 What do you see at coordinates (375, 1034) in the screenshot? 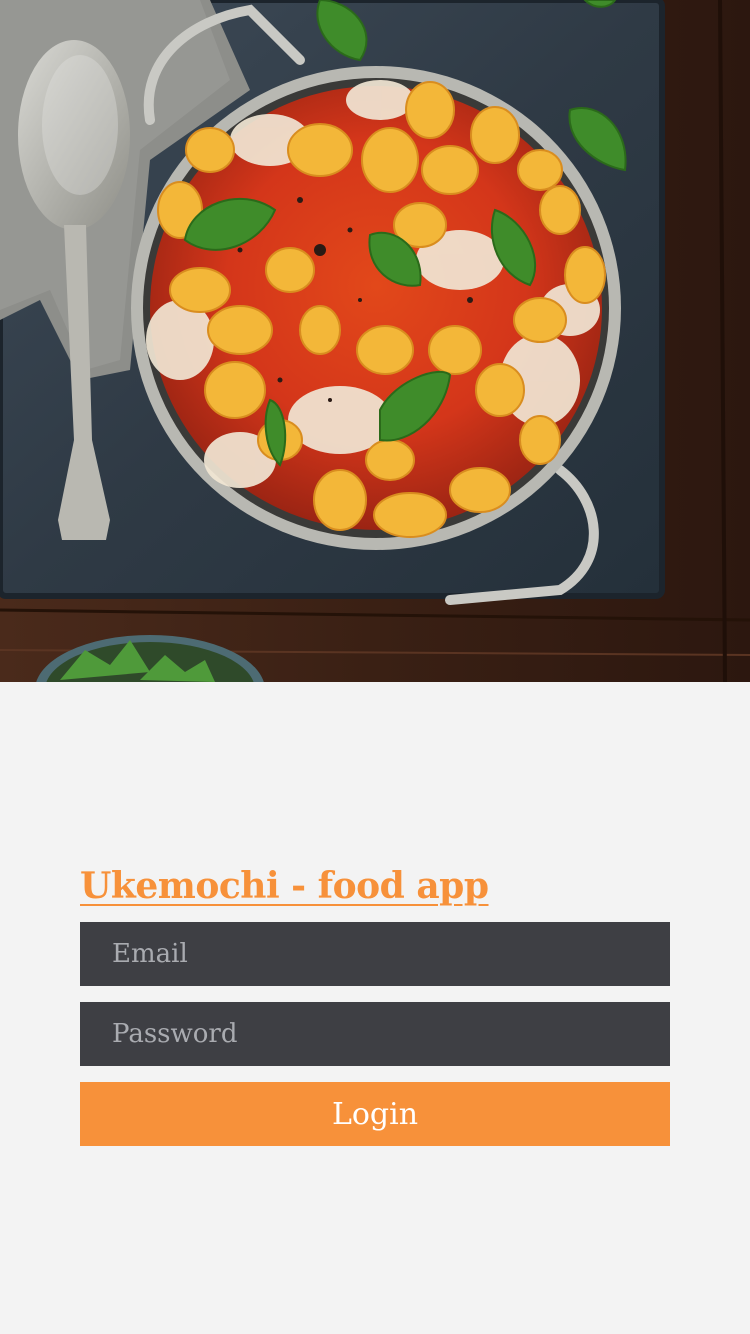
I see `password-field` at bounding box center [375, 1034].